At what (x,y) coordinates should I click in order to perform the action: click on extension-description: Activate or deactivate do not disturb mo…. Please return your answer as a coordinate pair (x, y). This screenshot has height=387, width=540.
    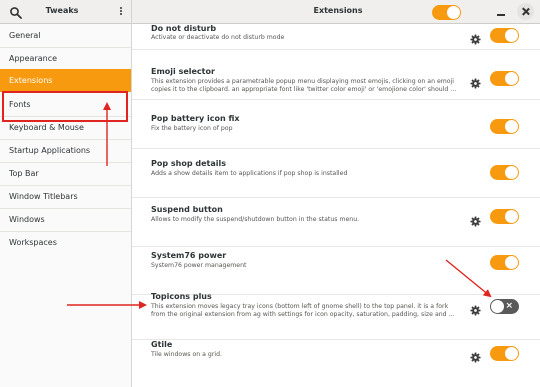
    Looking at the image, I should click on (218, 37).